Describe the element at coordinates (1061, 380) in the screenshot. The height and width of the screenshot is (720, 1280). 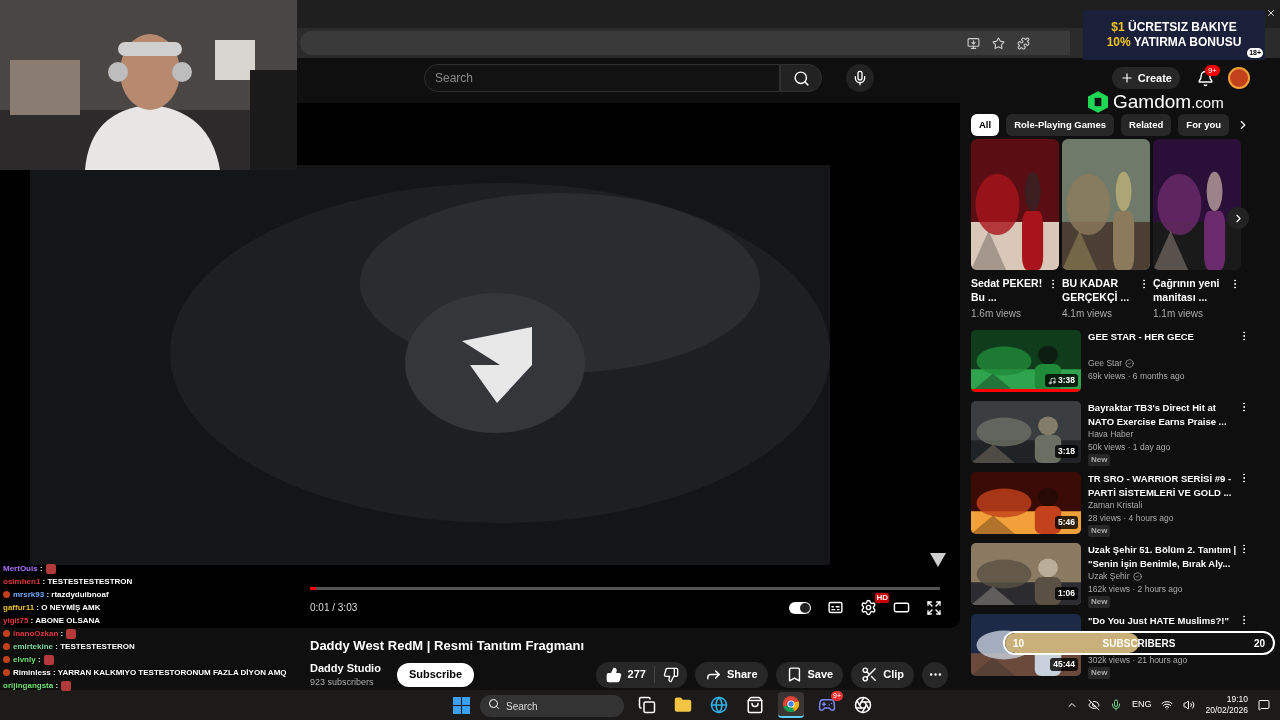
I see `duration-label: 3:38` at that location.